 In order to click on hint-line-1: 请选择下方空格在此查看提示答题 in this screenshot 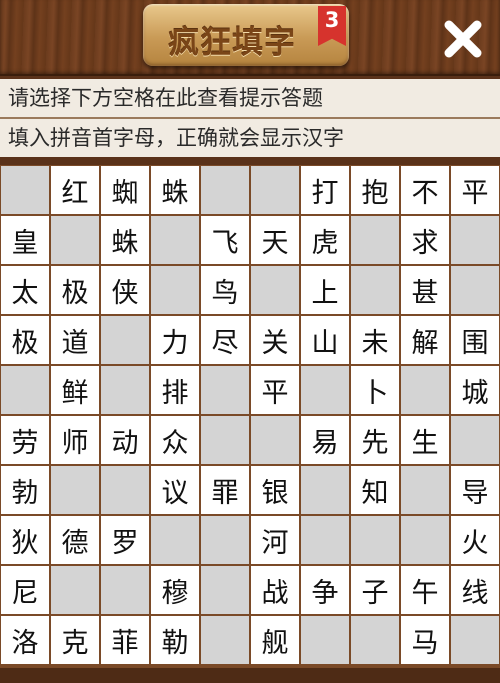, I will do `click(250, 98)`.